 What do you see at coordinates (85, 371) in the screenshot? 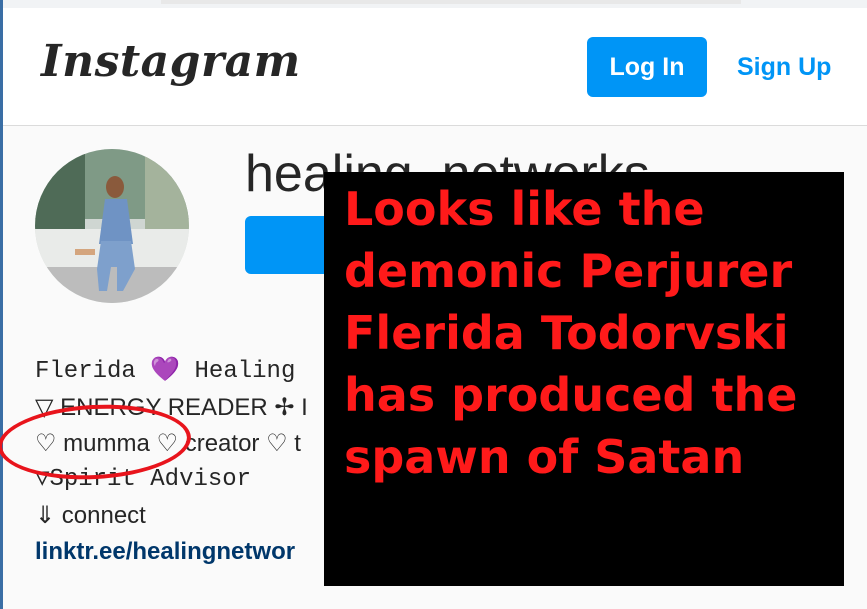
I see `bio-name-part1: Flerida` at bounding box center [85, 371].